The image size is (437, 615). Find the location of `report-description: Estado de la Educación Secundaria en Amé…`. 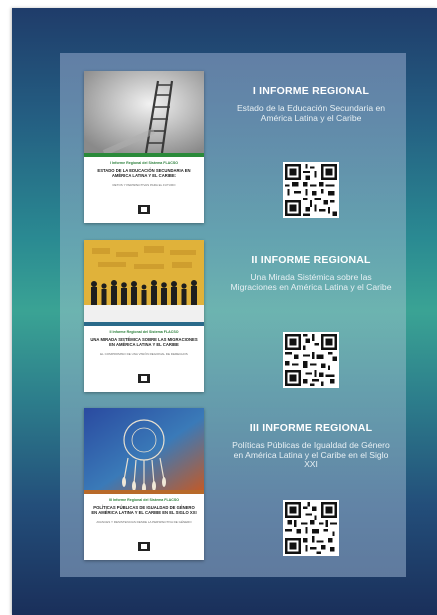

report-description: Estado de la Educación Secundaria en Amé… is located at coordinates (311, 113).